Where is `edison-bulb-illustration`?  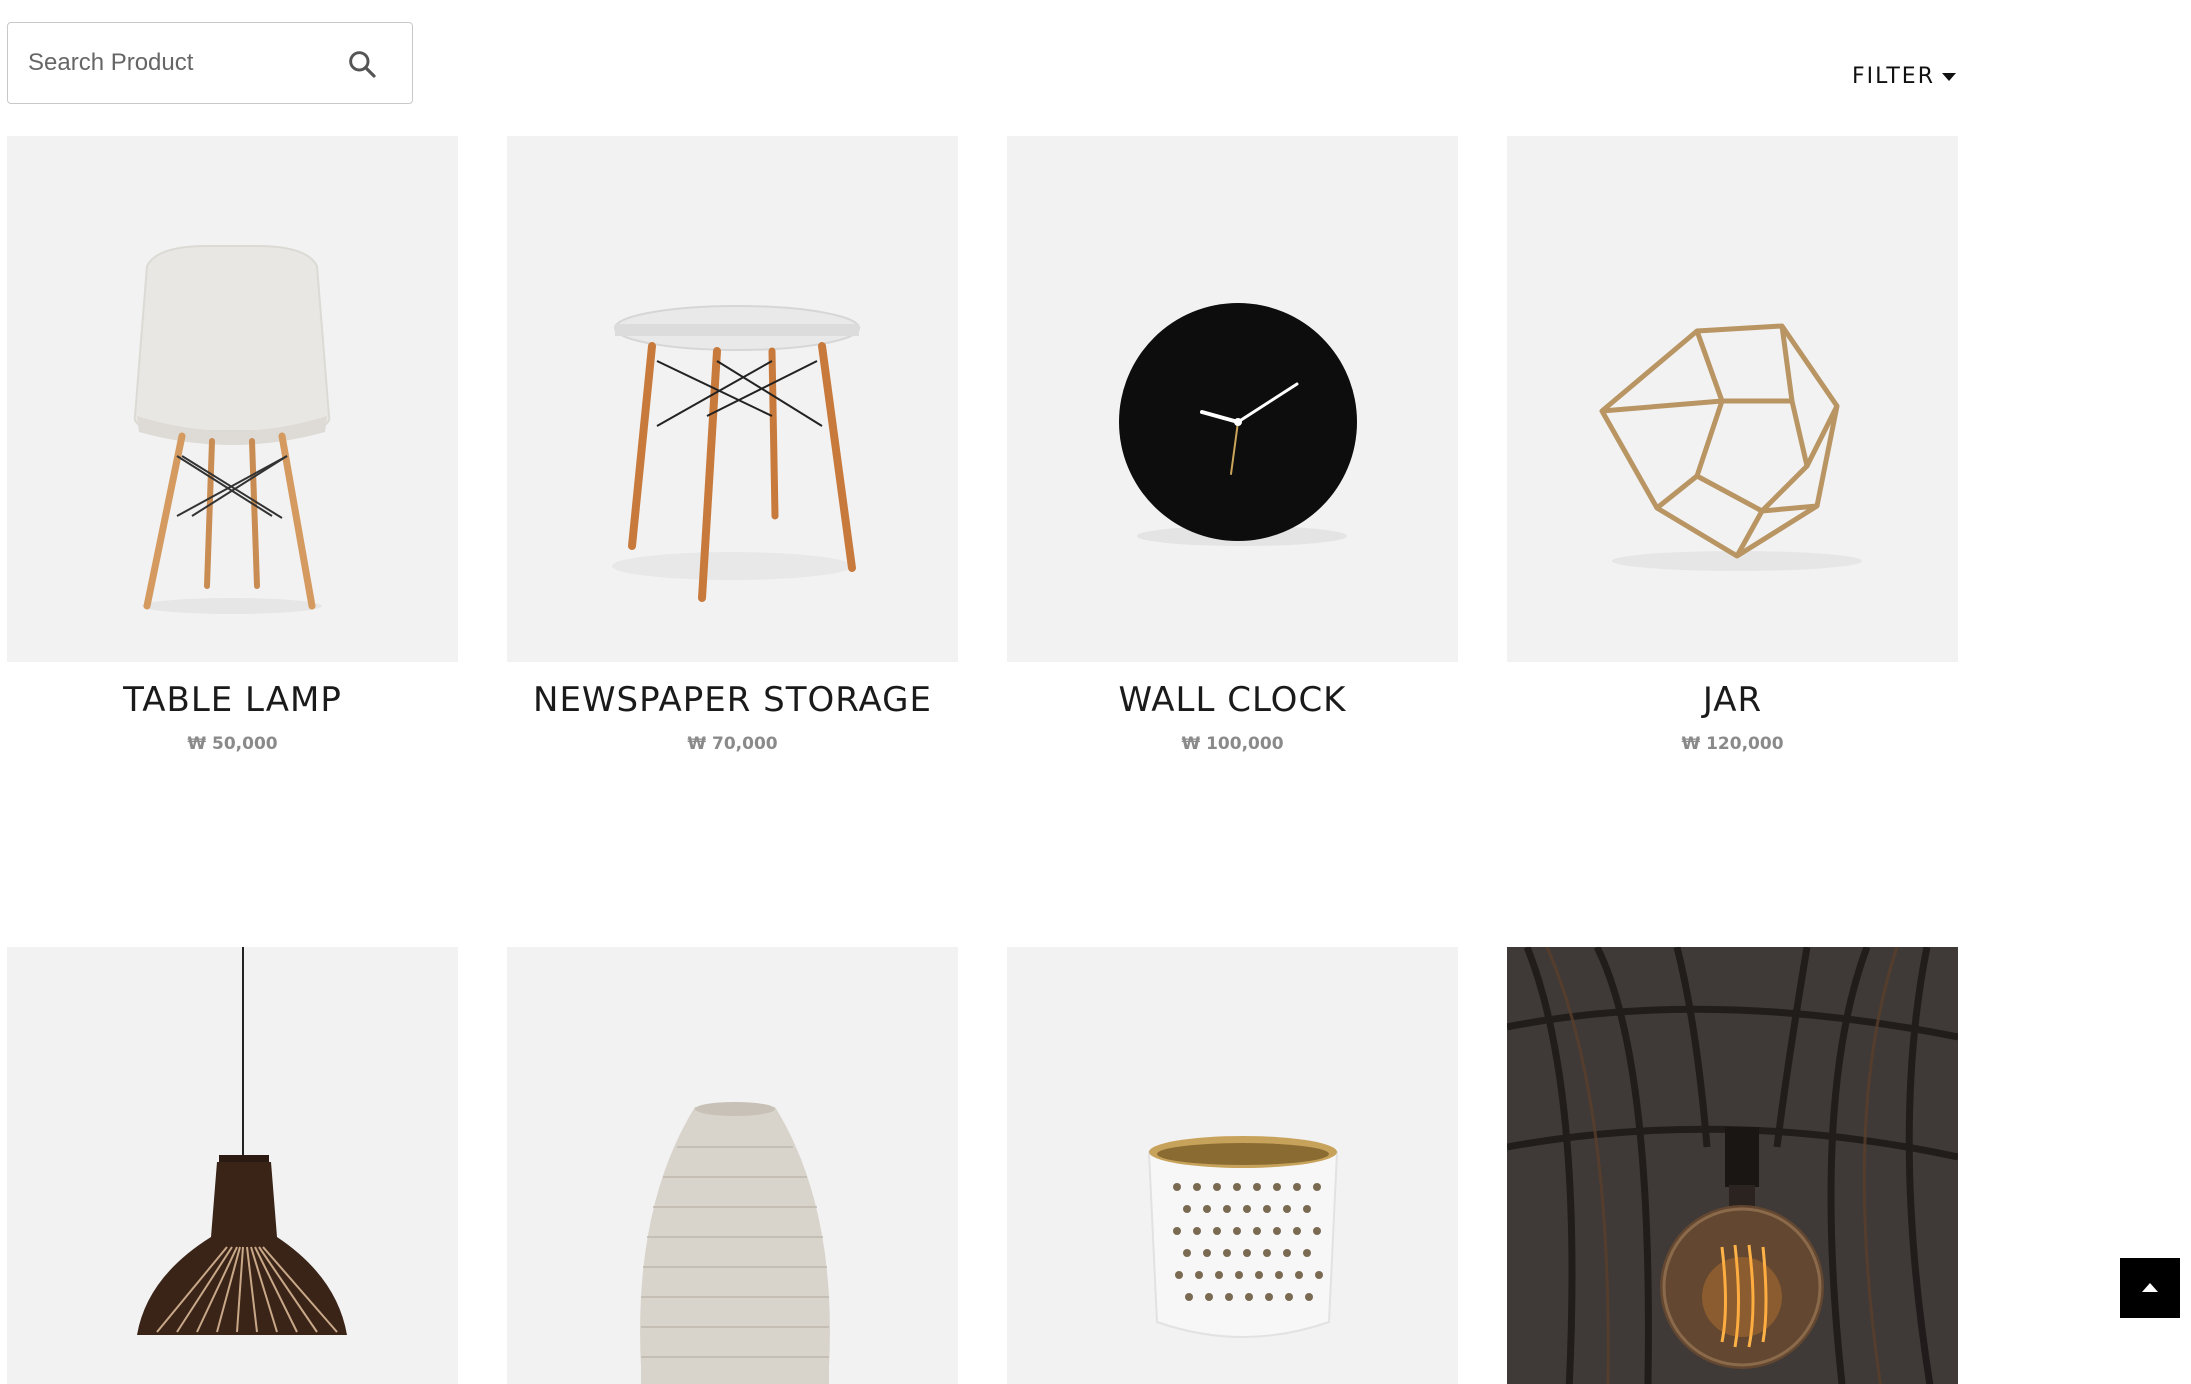 edison-bulb-illustration is located at coordinates (1732, 1165).